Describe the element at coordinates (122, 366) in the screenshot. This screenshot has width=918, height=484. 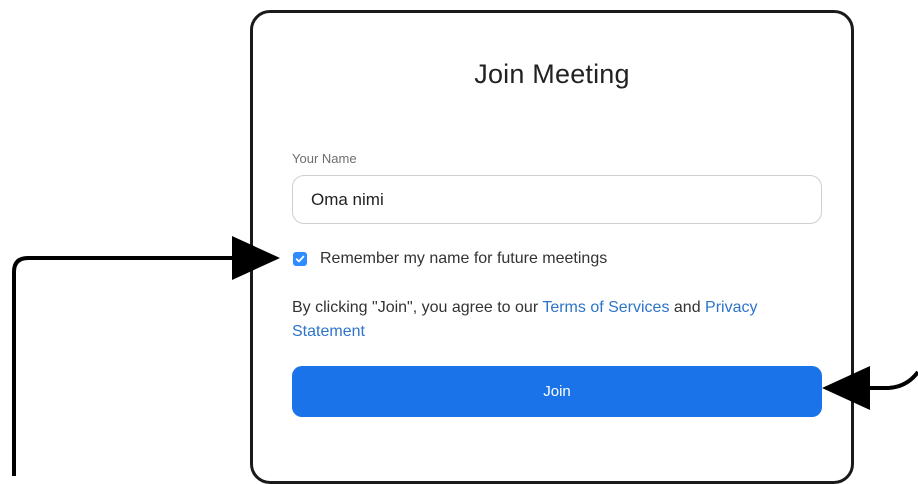
I see `left-callout-line` at that location.